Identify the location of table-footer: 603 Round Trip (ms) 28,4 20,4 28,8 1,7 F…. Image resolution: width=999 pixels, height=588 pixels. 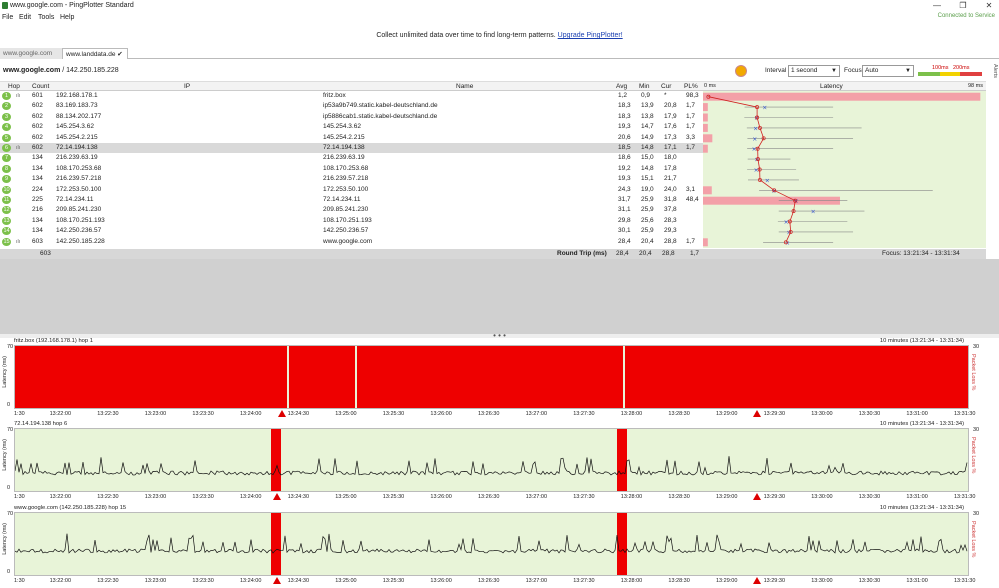
(493, 254).